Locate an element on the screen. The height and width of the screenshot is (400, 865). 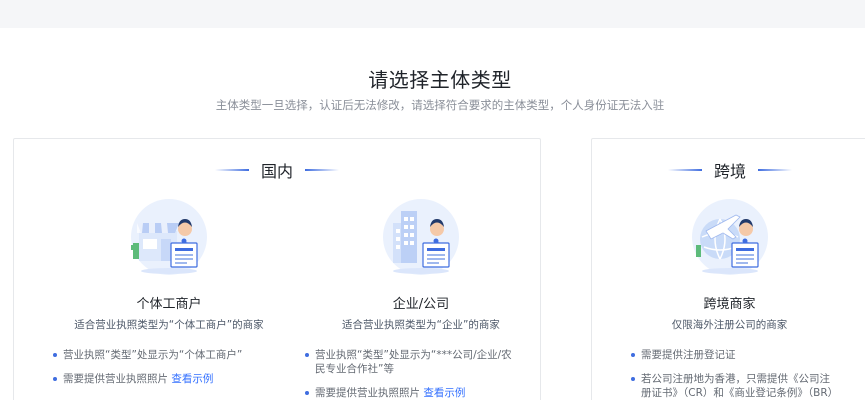
cross-border-section-header: 跨境 is located at coordinates (728, 170).